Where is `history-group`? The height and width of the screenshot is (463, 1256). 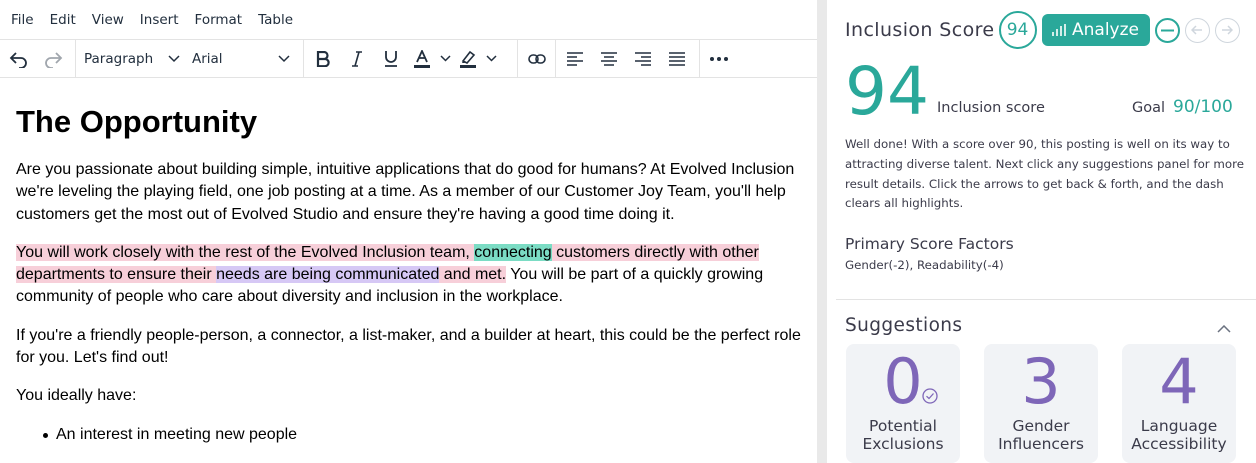
history-group is located at coordinates (38, 58).